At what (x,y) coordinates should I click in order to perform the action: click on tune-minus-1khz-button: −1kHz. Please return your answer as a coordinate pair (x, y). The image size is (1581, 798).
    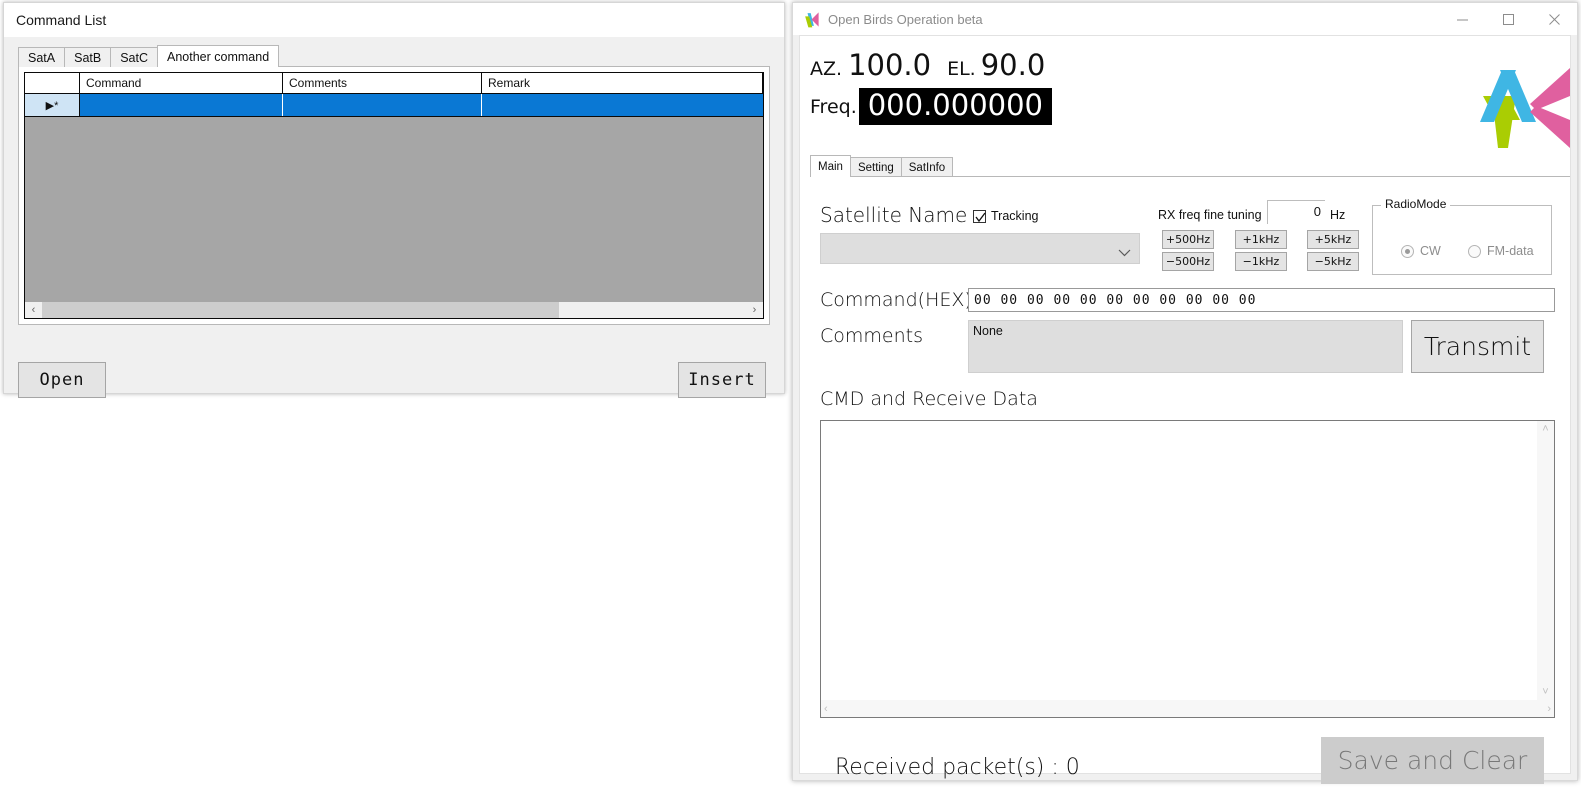
    Looking at the image, I should click on (1261, 261).